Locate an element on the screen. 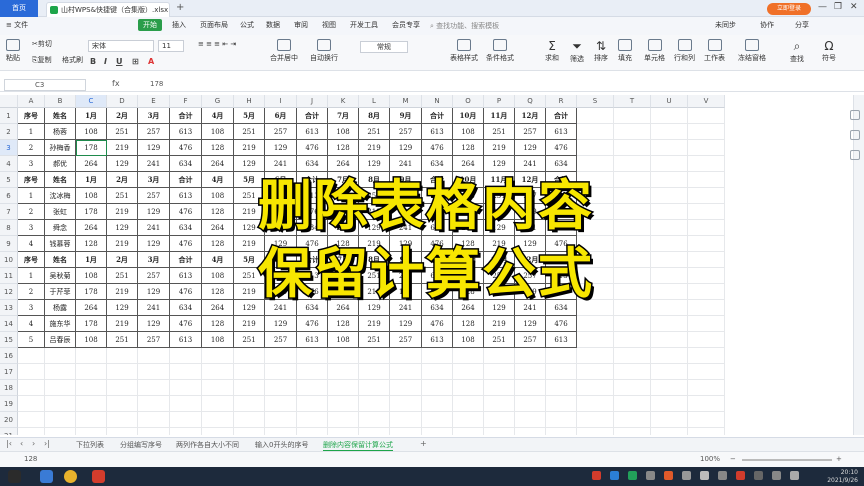  wrap-button: 自动换行 is located at coordinates (324, 51).